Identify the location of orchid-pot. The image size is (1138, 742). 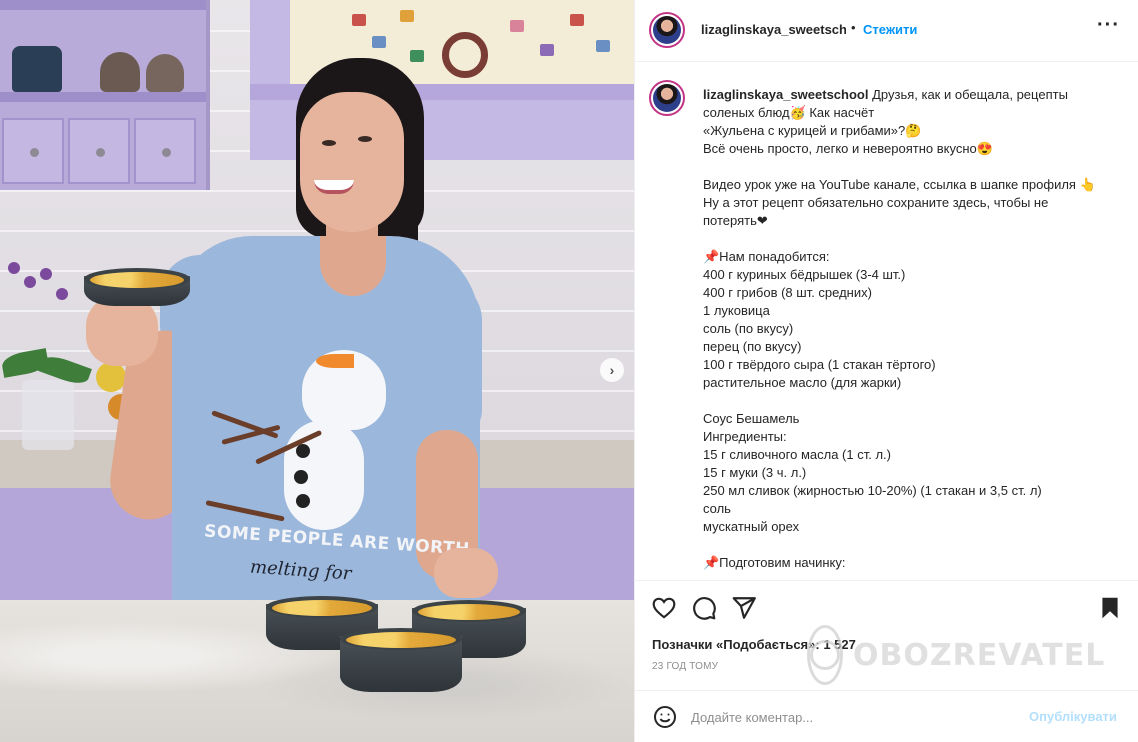
(48, 415).